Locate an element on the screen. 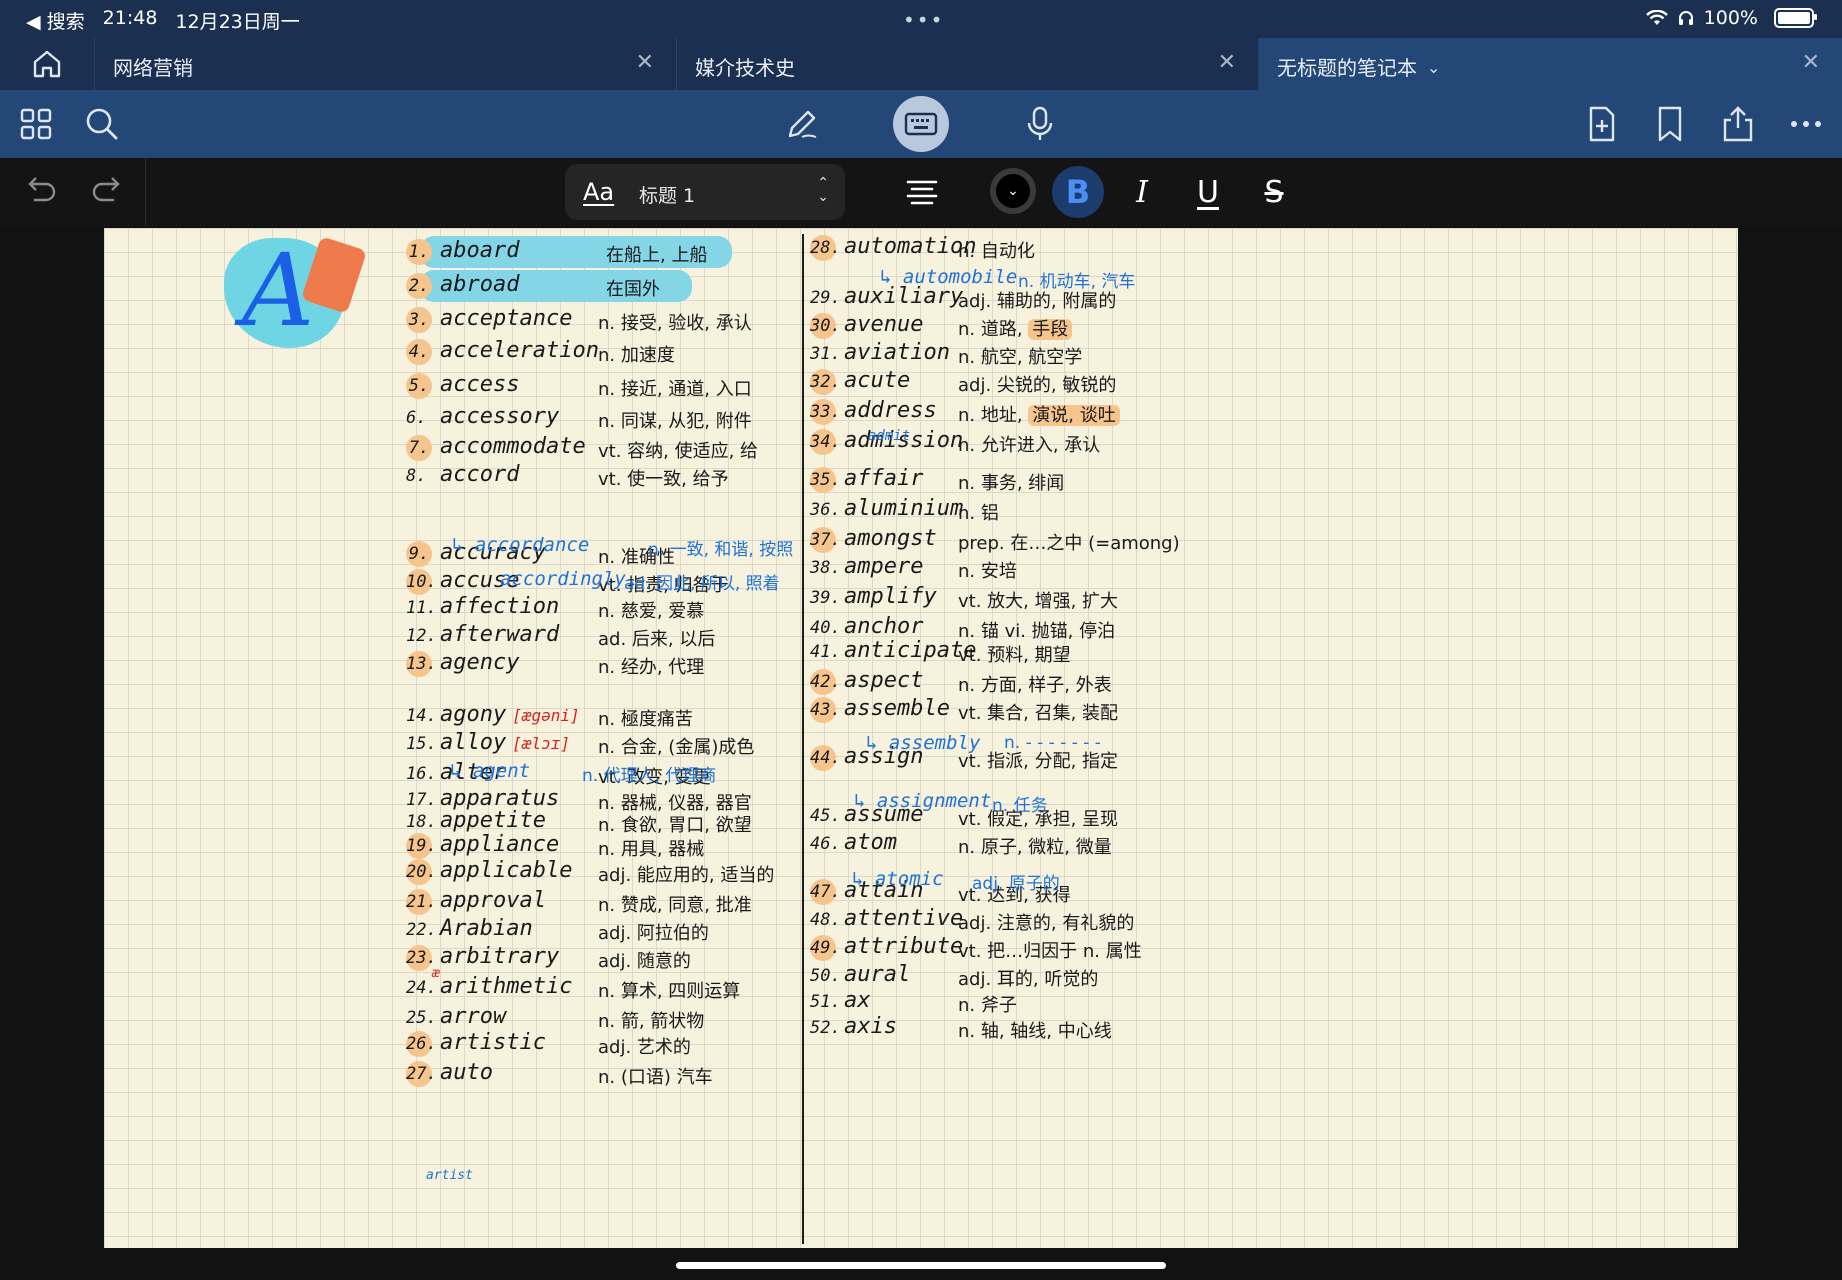 This screenshot has height=1280, width=1842. sub-entry: ↳ accordance n. 一致, 和谐, 按照 is located at coordinates (622, 547).